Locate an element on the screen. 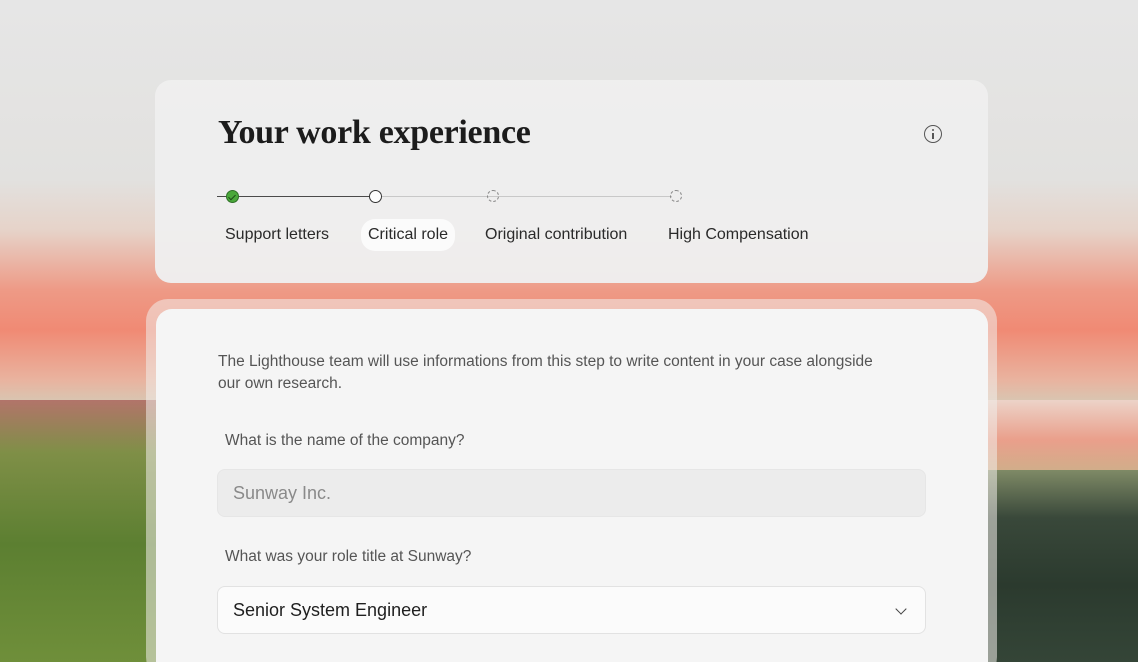 The height and width of the screenshot is (662, 1138). role-question-label: What was your role title at Sunway? is located at coordinates (348, 556).